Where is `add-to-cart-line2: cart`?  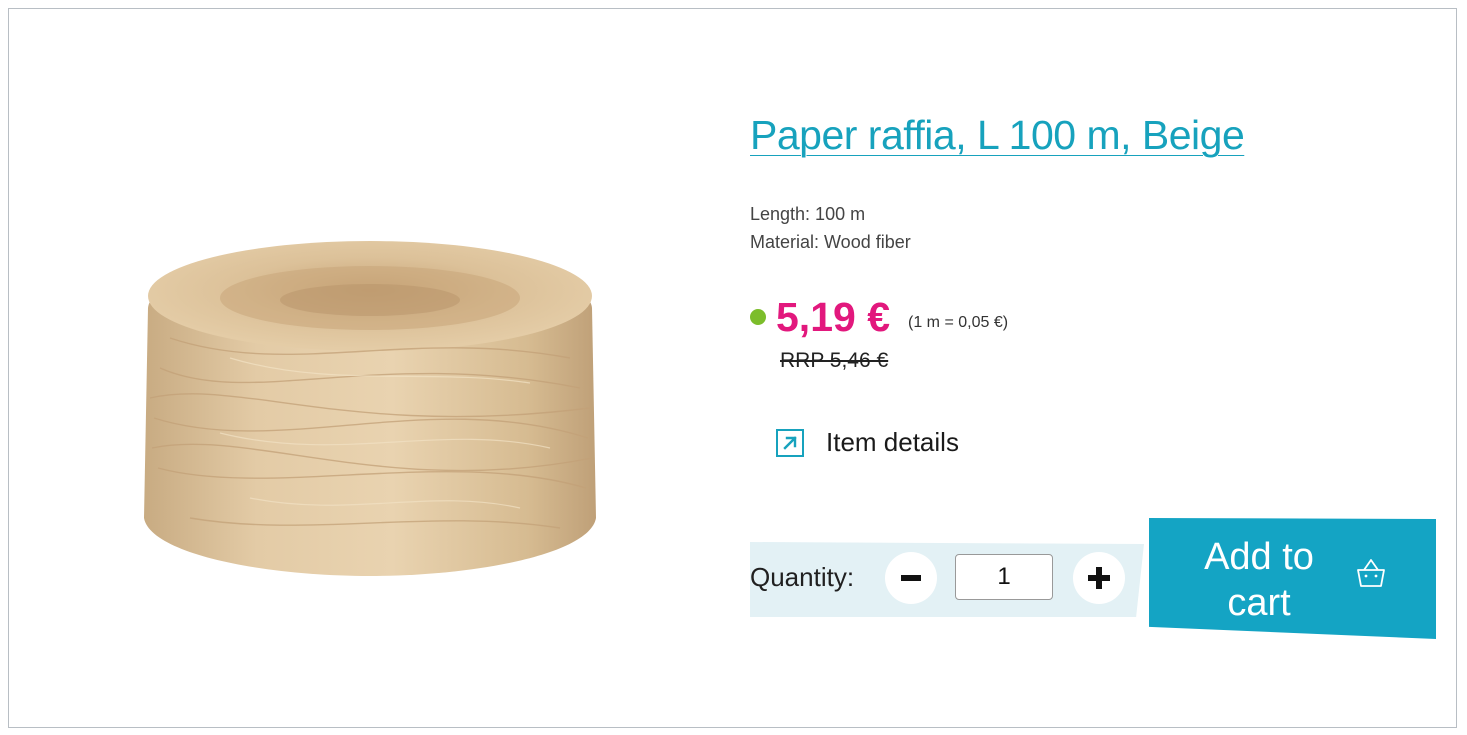
add-to-cart-line2: cart is located at coordinates (1259, 603).